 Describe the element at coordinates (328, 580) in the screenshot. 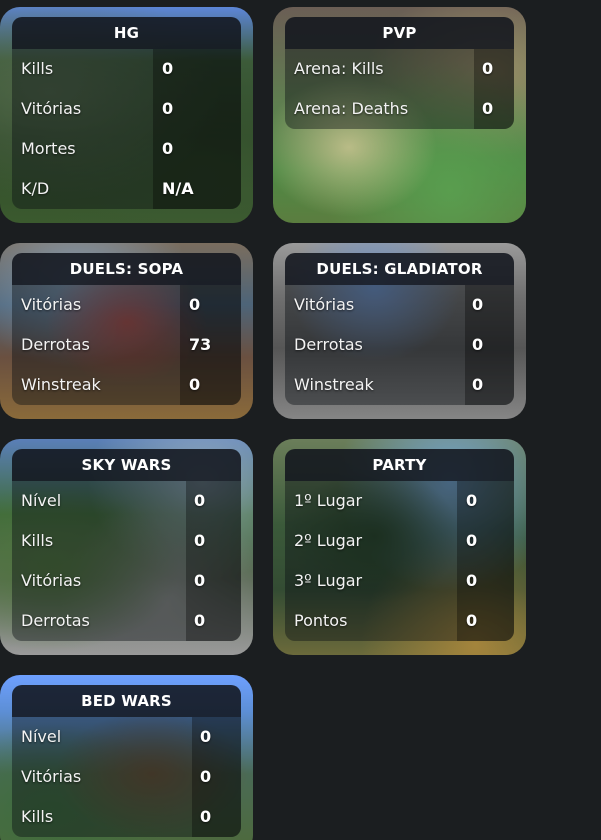

I see `stat-label: 3º Lugar` at that location.